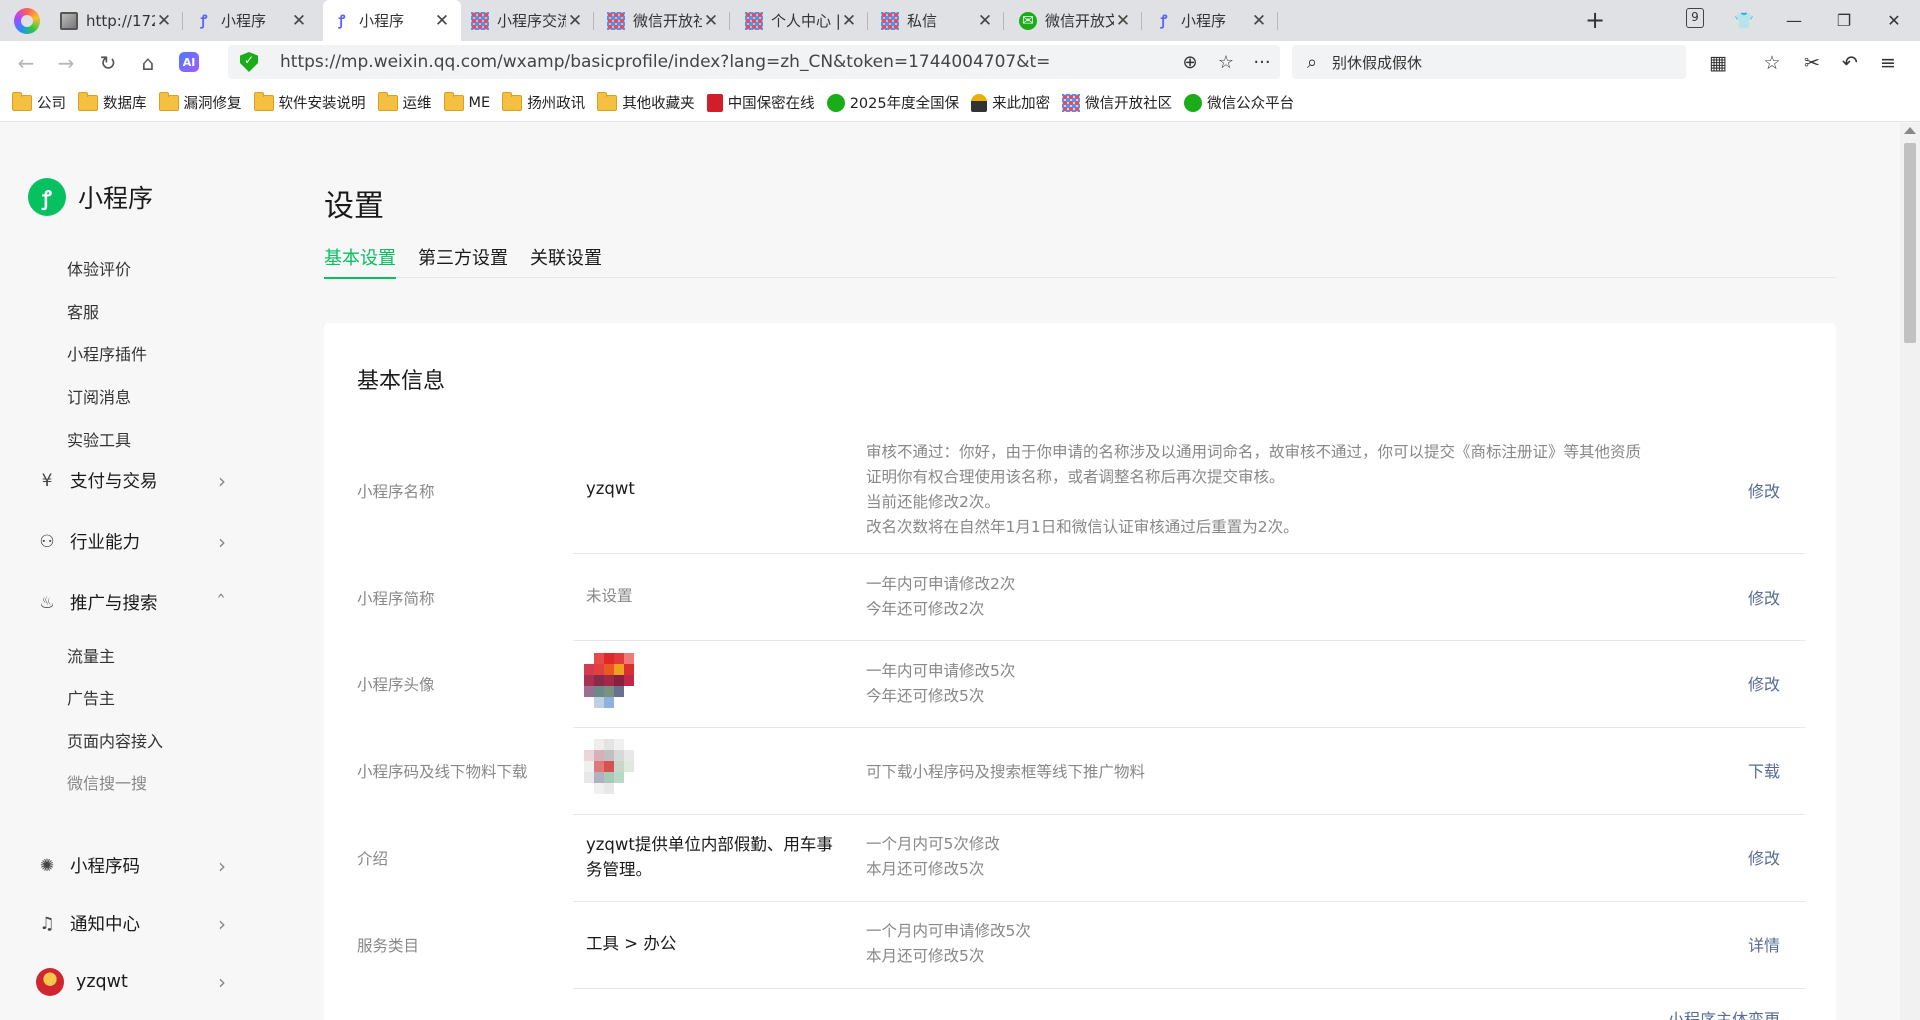 This screenshot has height=1020, width=1920. Describe the element at coordinates (1850, 63) in the screenshot. I see `undo-icon: ↶` at that location.